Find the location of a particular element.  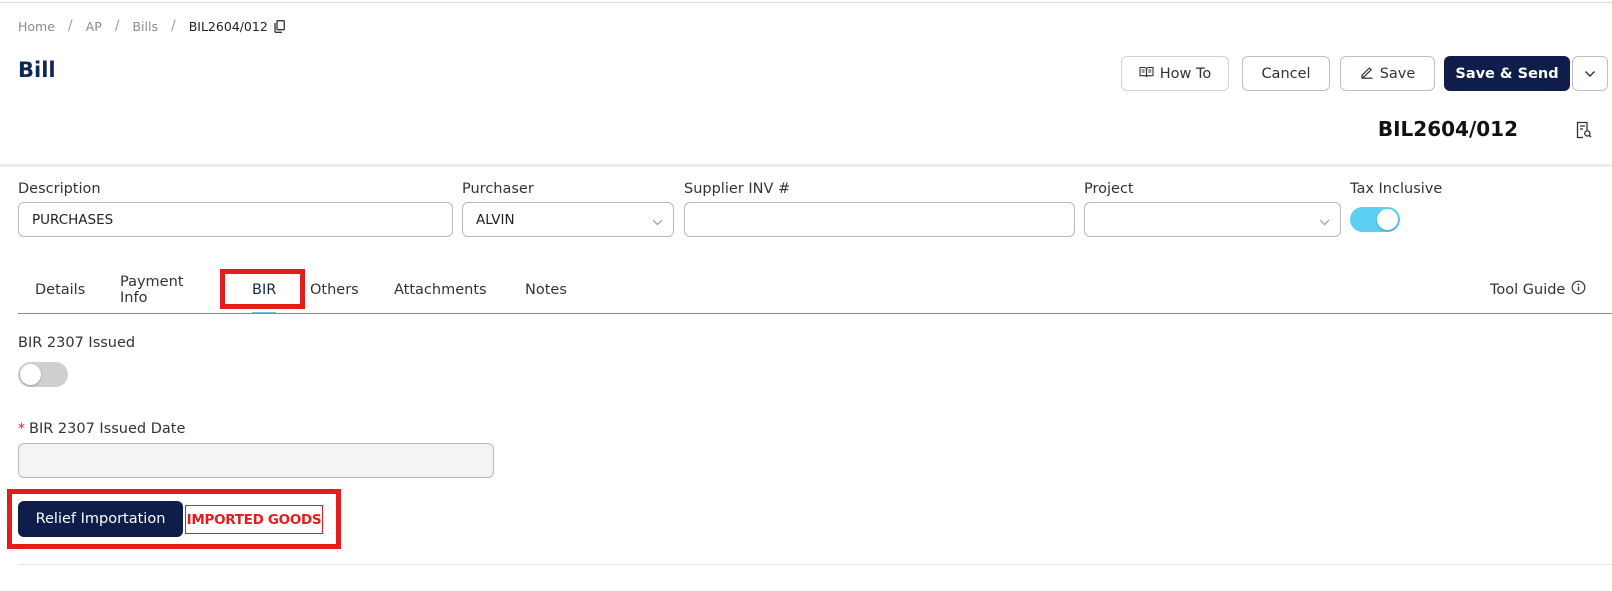

tab-attachments: Attachments is located at coordinates (440, 290).